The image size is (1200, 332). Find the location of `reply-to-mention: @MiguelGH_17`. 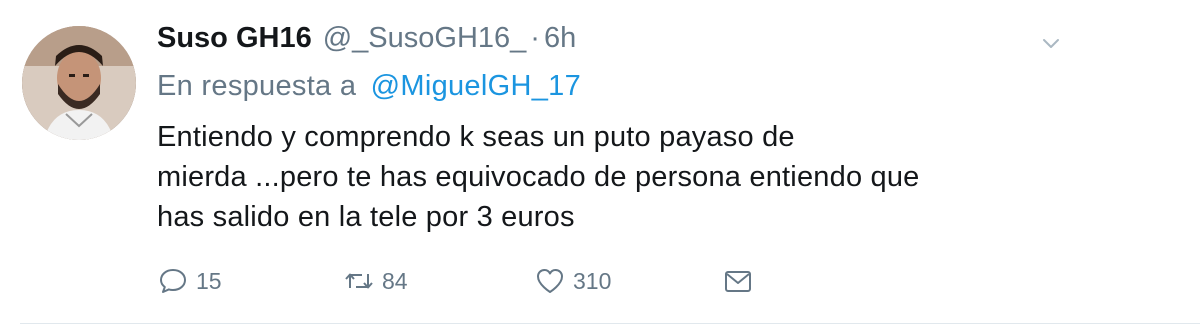

reply-to-mention: @MiguelGH_17 is located at coordinates (476, 86).